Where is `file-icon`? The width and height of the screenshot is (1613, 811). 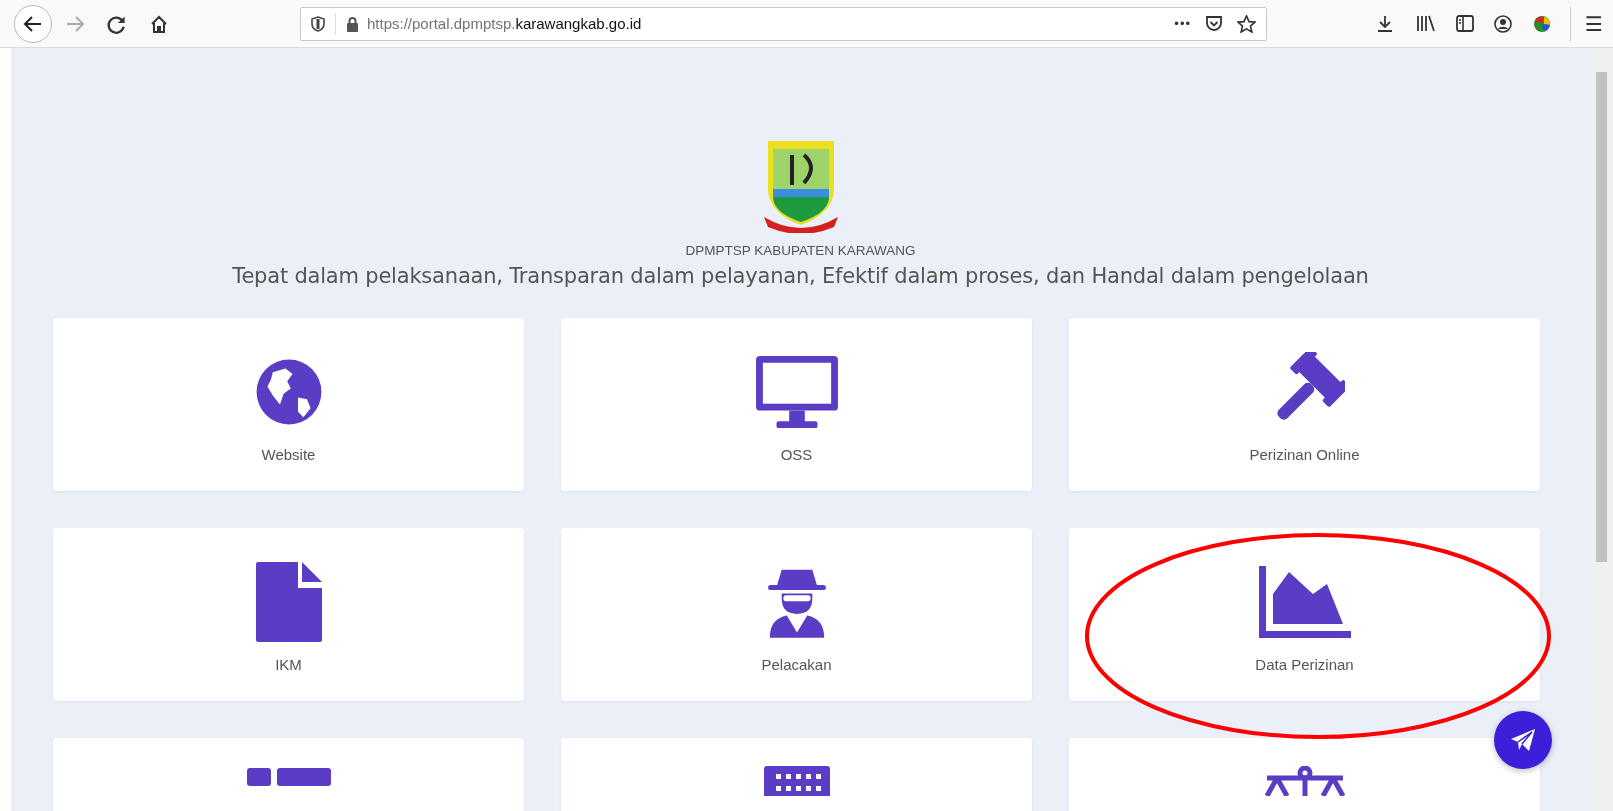 file-icon is located at coordinates (288, 602).